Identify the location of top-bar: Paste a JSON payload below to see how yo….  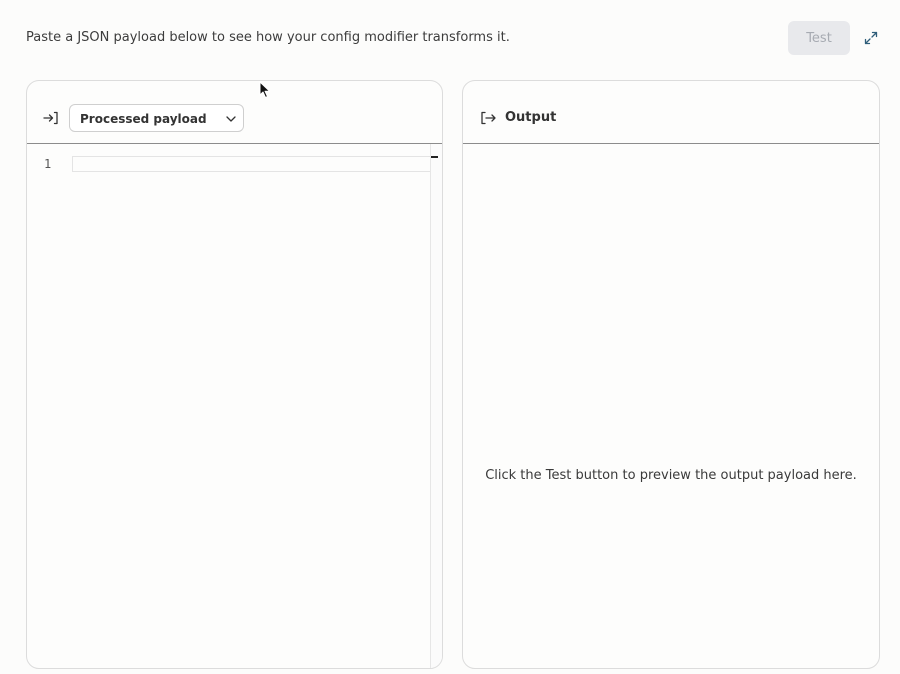
(450, 38).